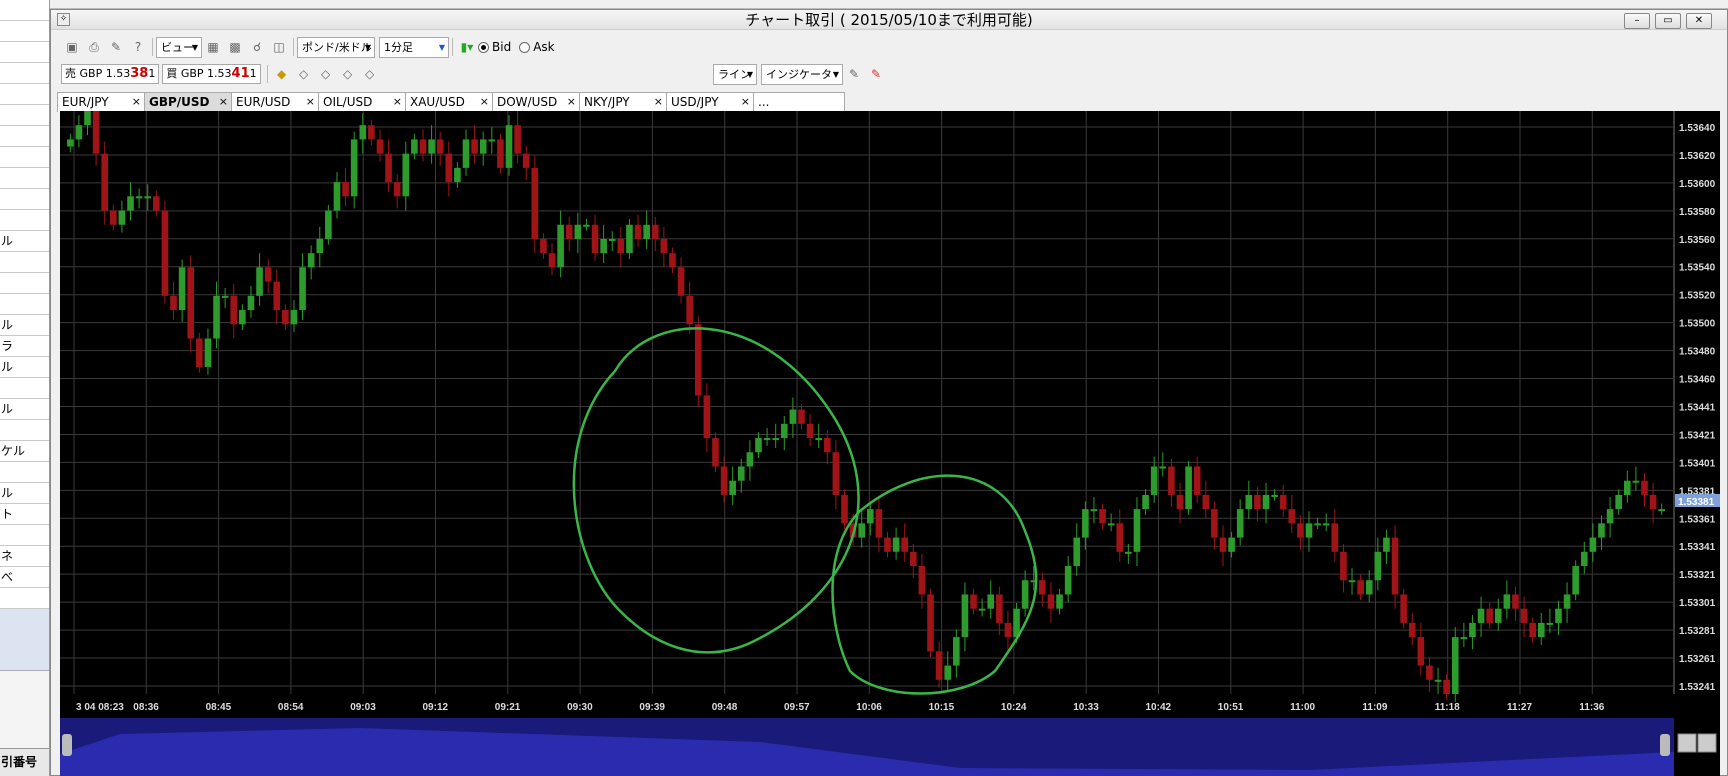 The image size is (1728, 776). Describe the element at coordinates (623, 102) in the screenshot. I see `tab-nkyjpy: NKY/JPY ×` at that location.